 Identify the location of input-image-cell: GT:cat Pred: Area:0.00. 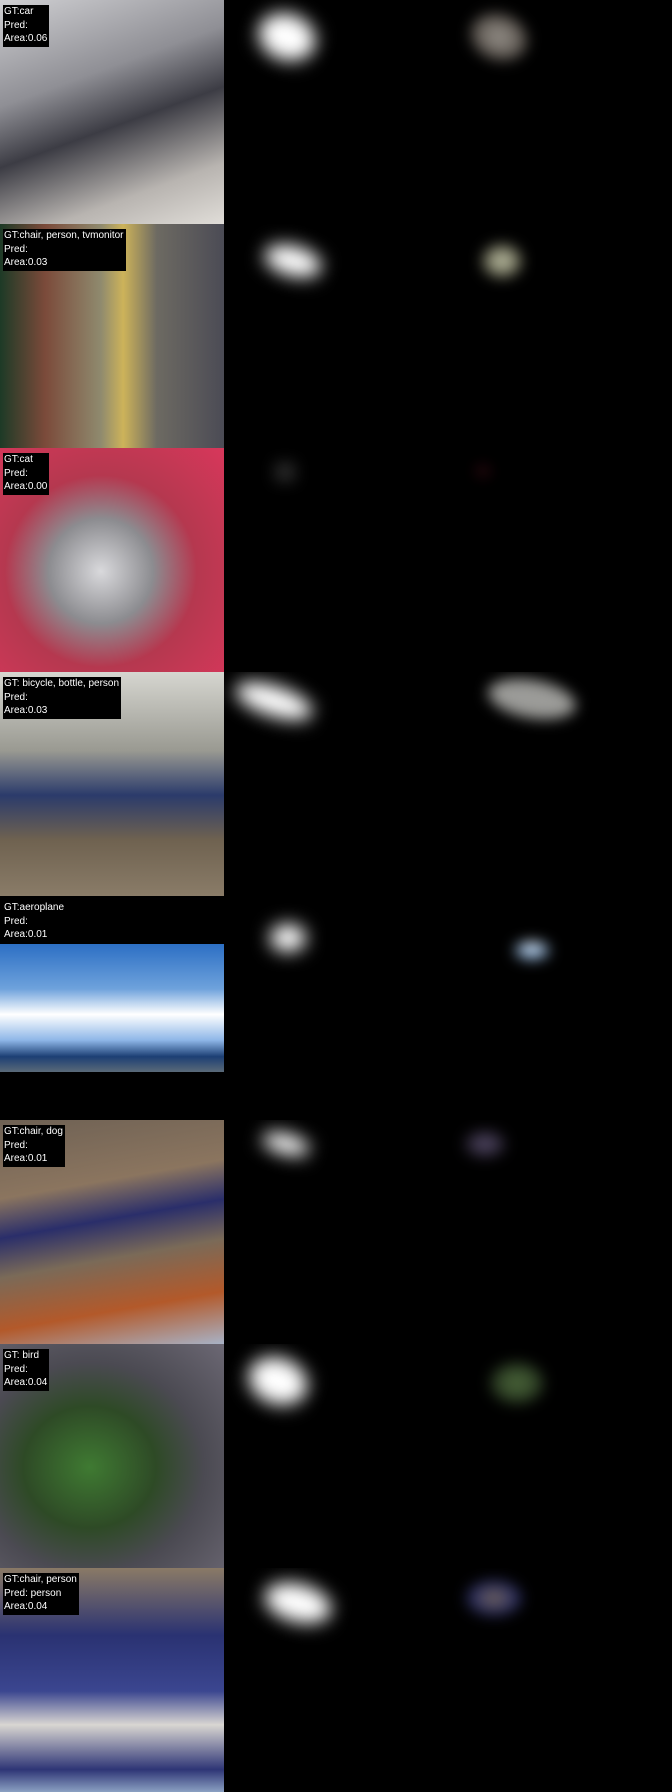
(112, 560).